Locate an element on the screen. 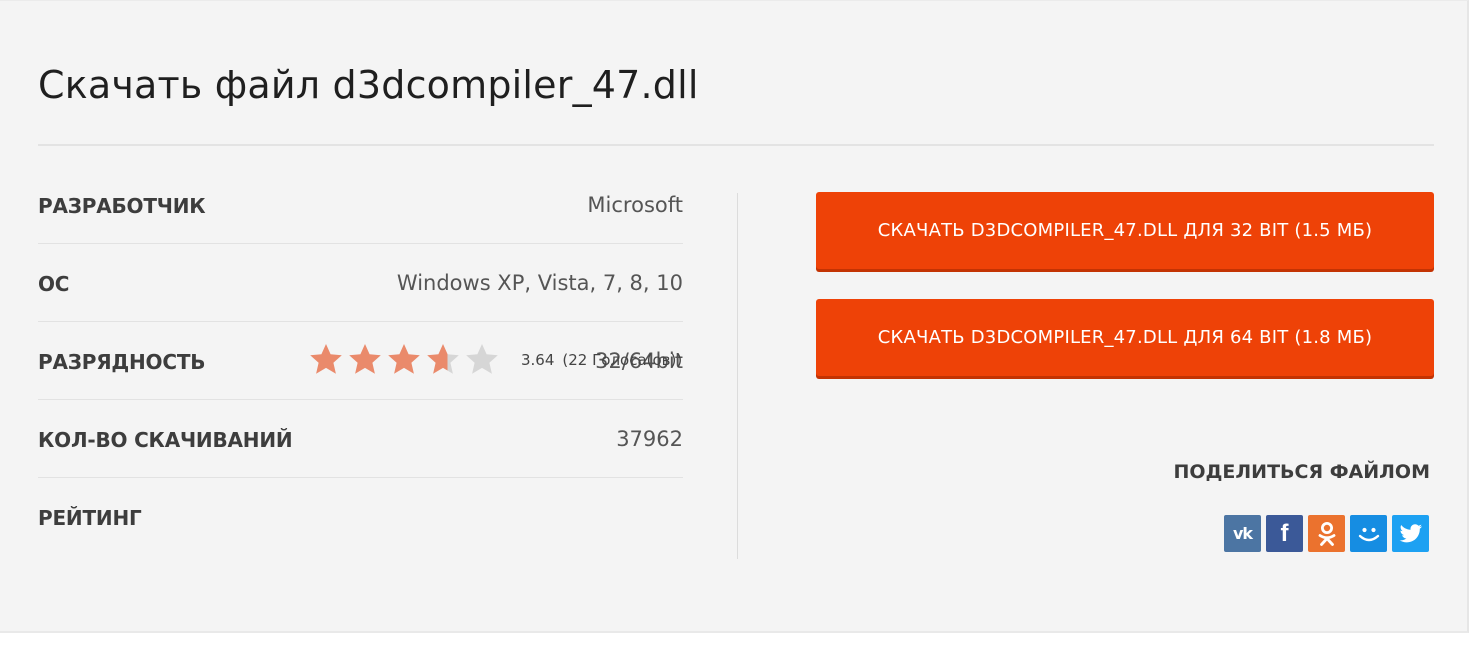 This screenshot has width=1471, height=650. info-value: Microsoft is located at coordinates (635, 205).